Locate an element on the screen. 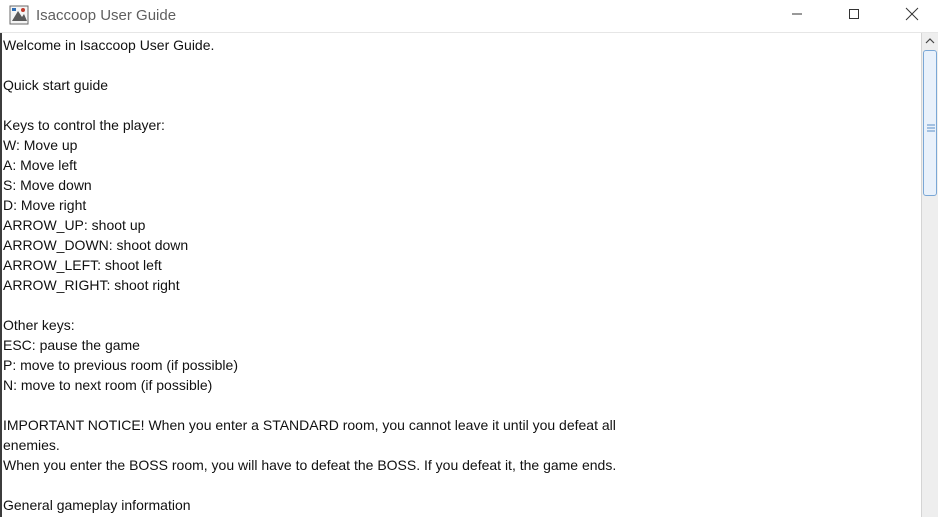 The width and height of the screenshot is (938, 517). guide-line: D: Move right is located at coordinates (45, 205).